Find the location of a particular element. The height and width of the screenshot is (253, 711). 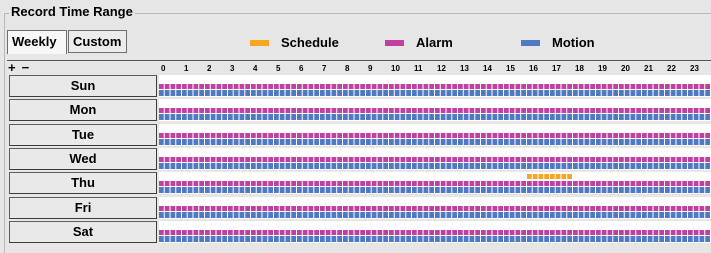

schedule-swatch is located at coordinates (259, 42).